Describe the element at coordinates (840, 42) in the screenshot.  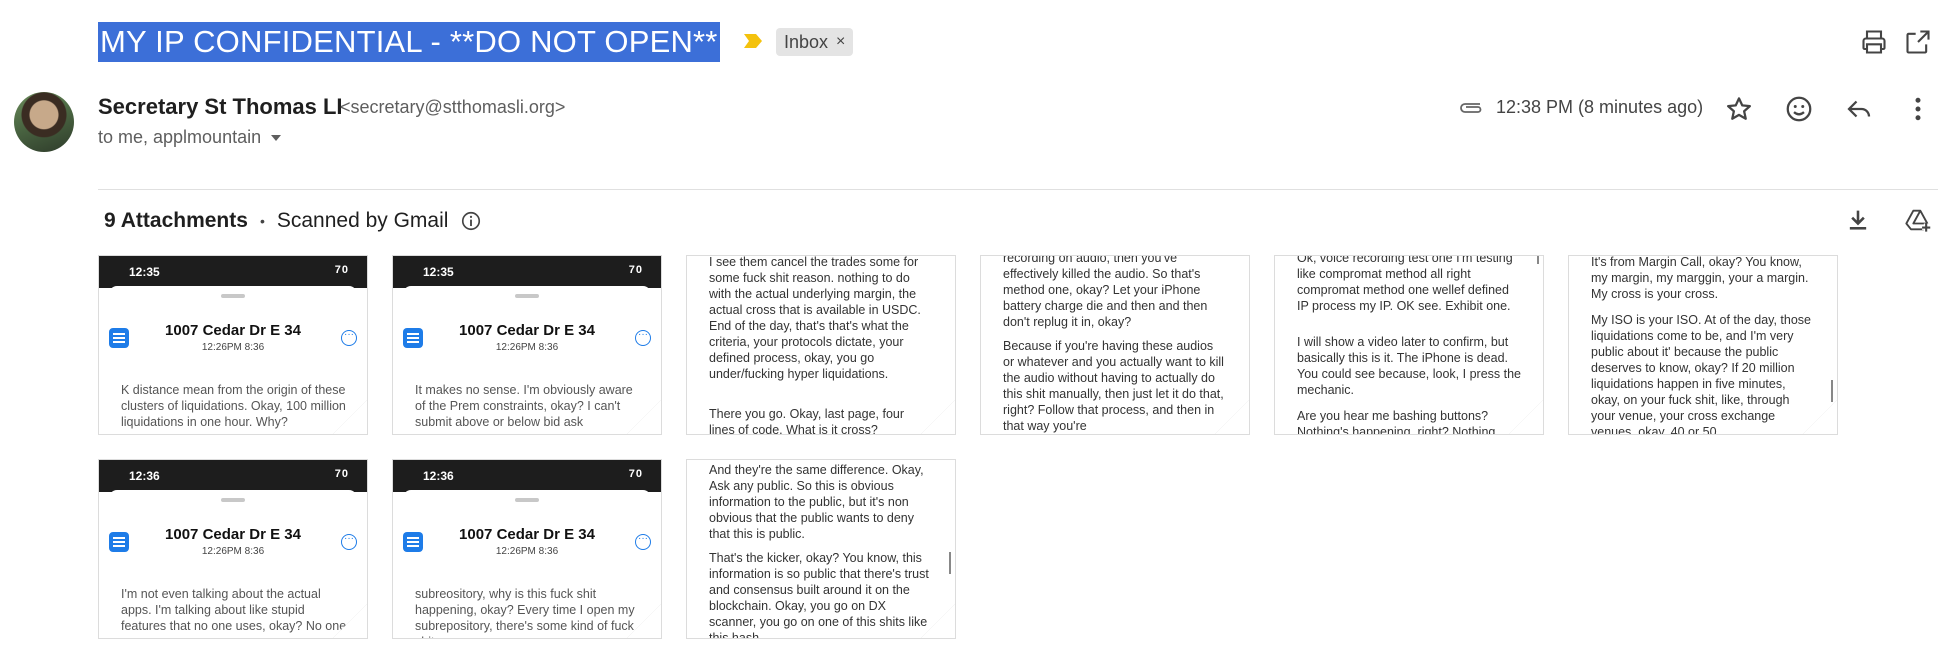
I see `remove-label-button: ×` at that location.